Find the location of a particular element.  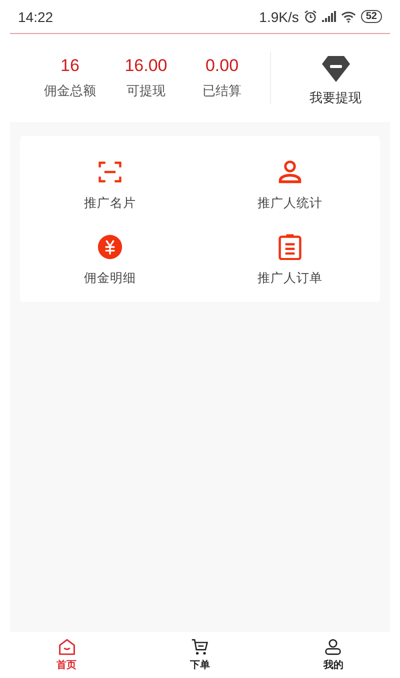

menu-item: 推广人订单 is located at coordinates (290, 260).